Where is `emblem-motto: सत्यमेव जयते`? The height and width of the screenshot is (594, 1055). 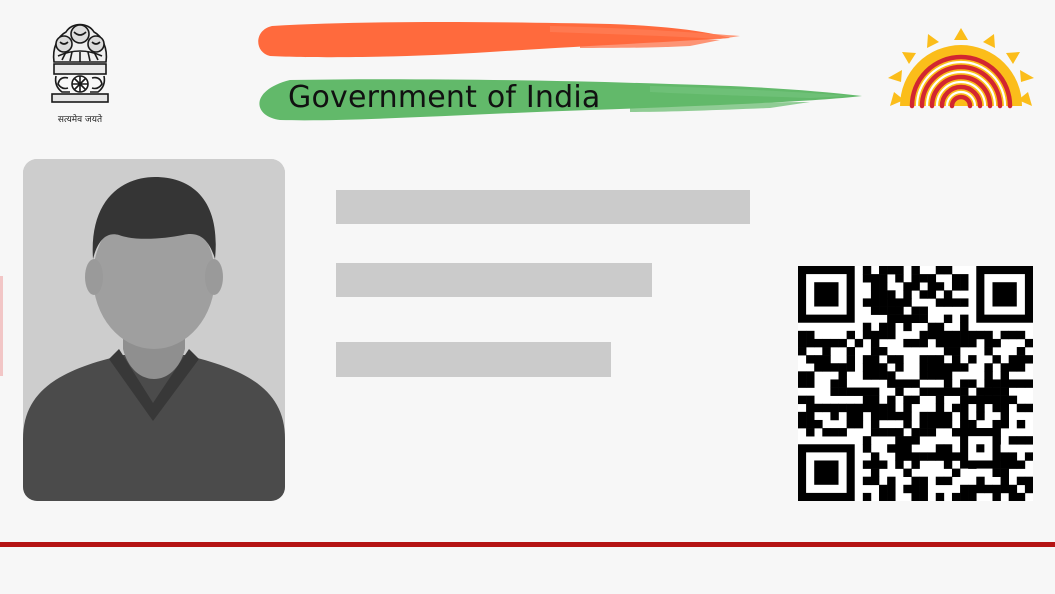
emblem-motto: सत्यमेव जयते is located at coordinates (80, 120).